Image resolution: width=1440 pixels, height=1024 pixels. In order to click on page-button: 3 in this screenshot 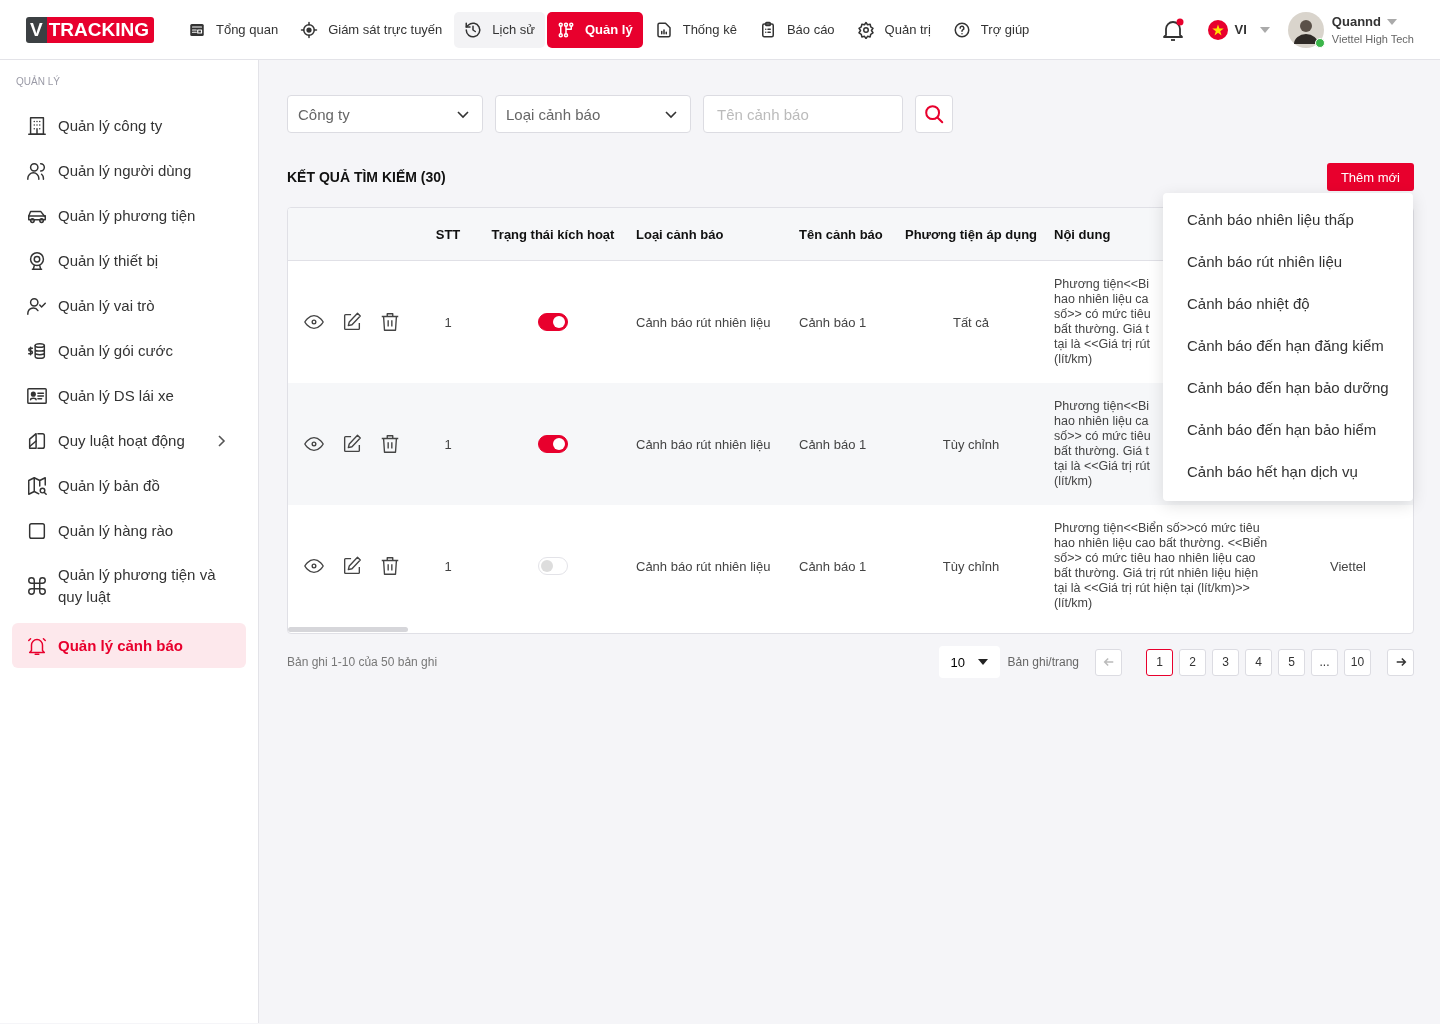, I will do `click(1225, 662)`.